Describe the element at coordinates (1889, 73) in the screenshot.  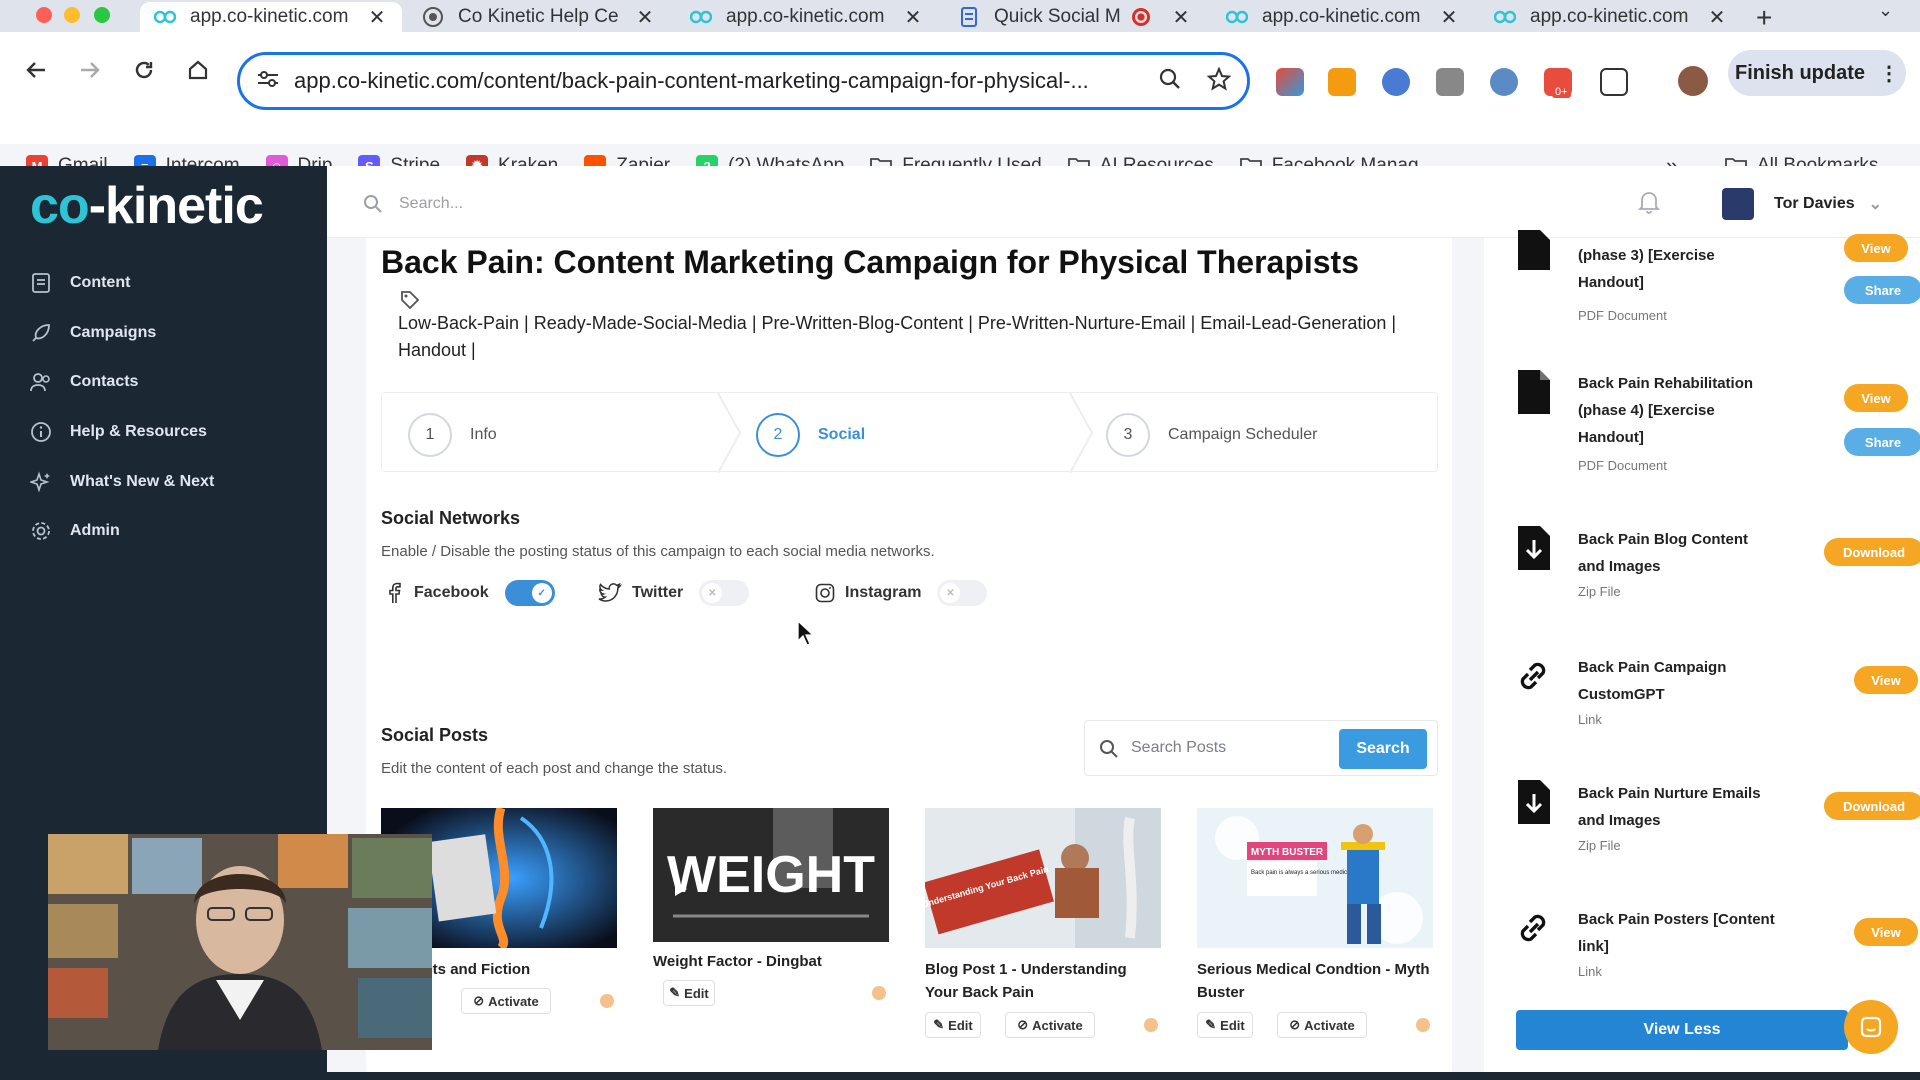
I see `kebab-menu-icon: ⋮` at that location.